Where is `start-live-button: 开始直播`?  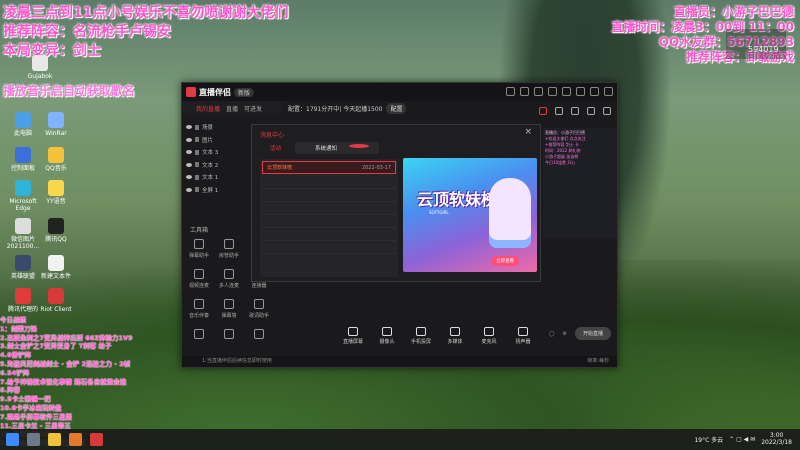
start-live-button: 开始直播 is located at coordinates (592, 333).